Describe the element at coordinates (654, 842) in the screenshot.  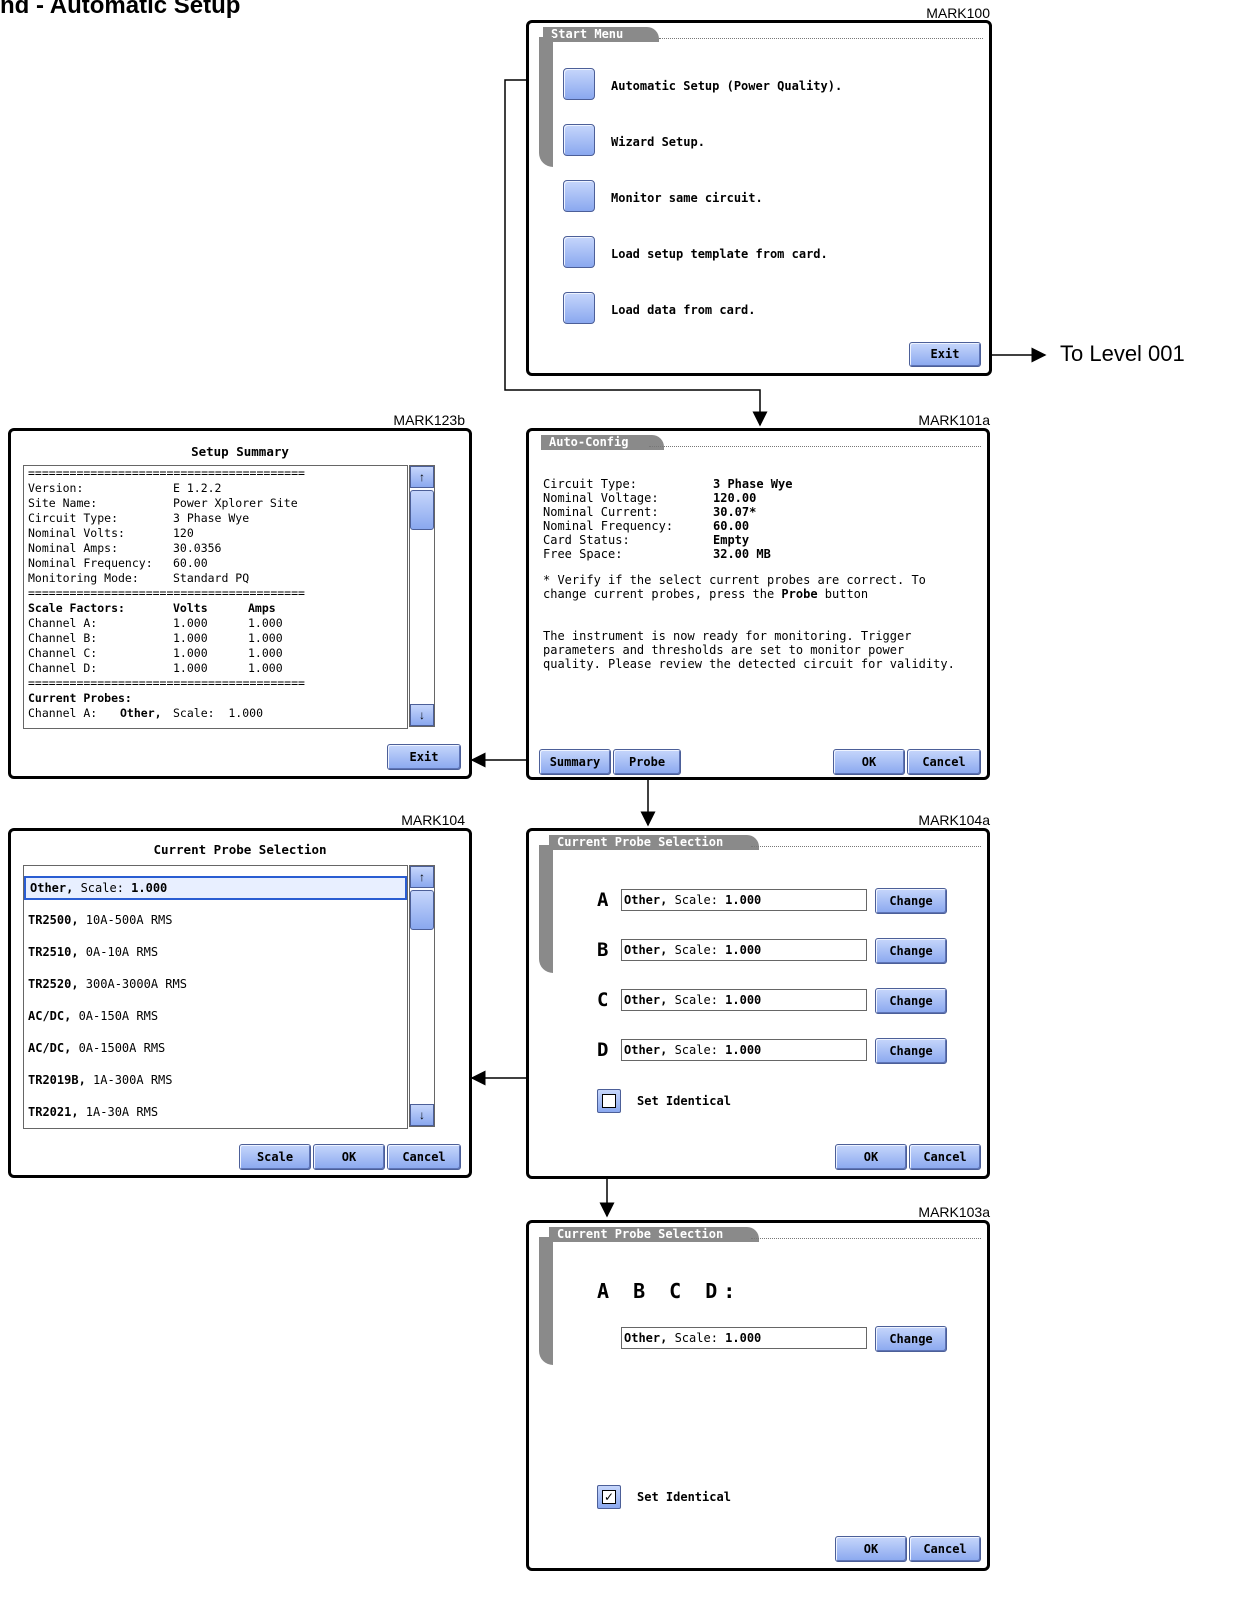
I see `probe-selection-tab: Current Probe Selection` at that location.